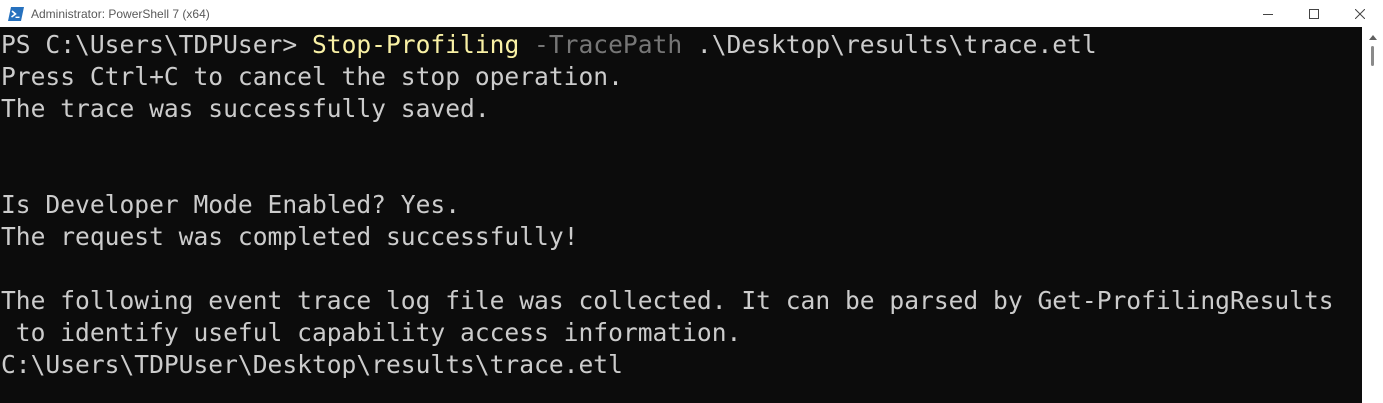 This screenshot has width=1383, height=403. I want to click on minimize-icon, so click(1268, 14).